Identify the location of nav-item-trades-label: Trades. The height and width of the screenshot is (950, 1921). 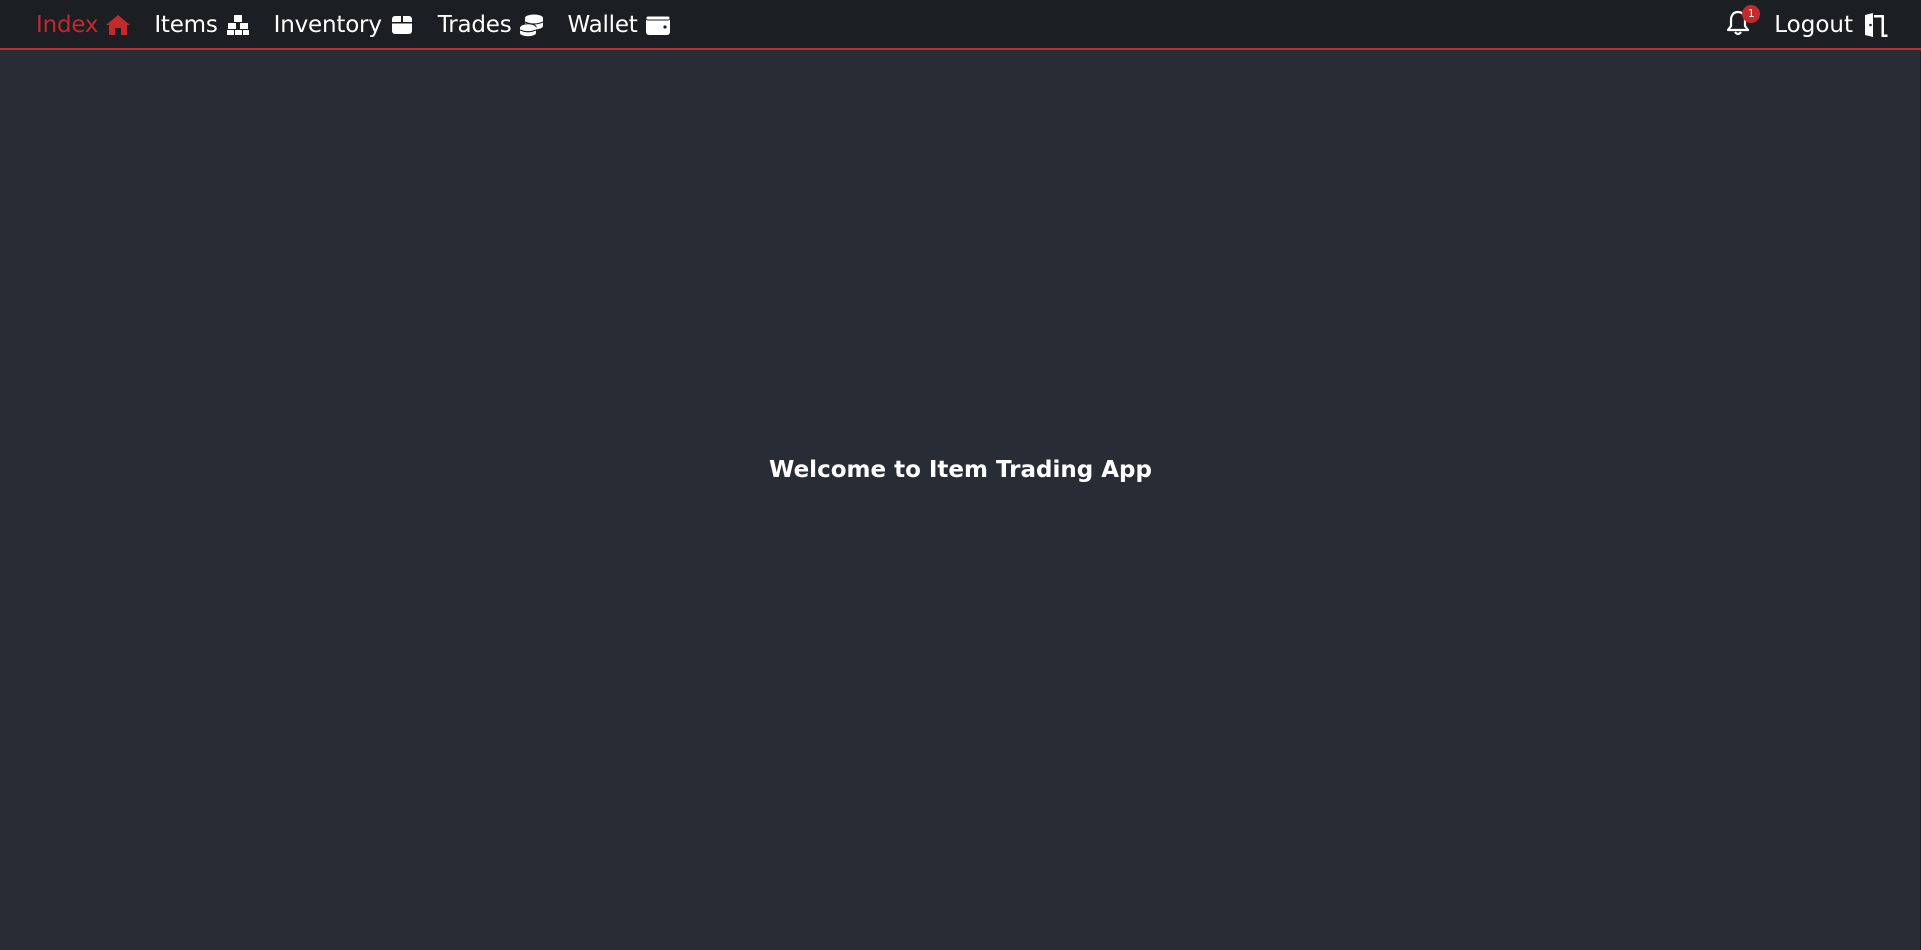
(474, 25).